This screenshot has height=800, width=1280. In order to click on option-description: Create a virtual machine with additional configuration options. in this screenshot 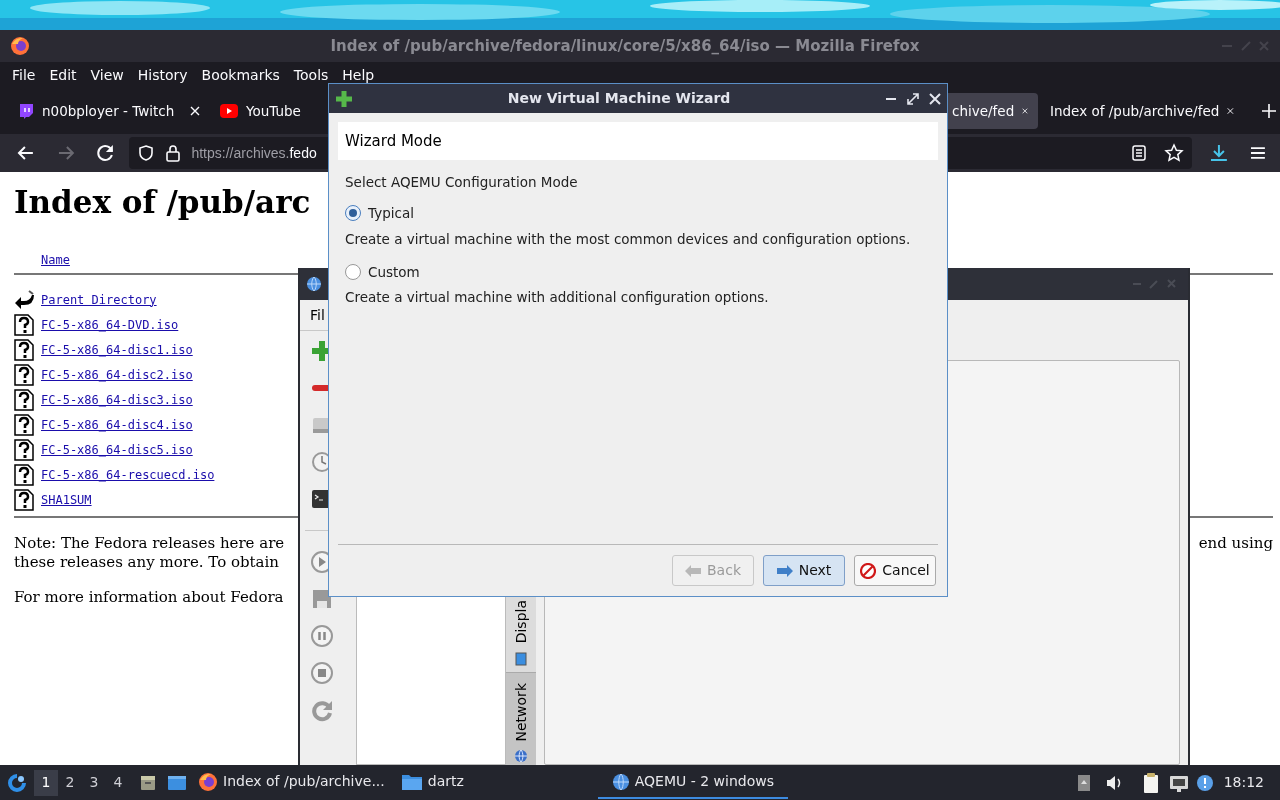, I will do `click(557, 297)`.